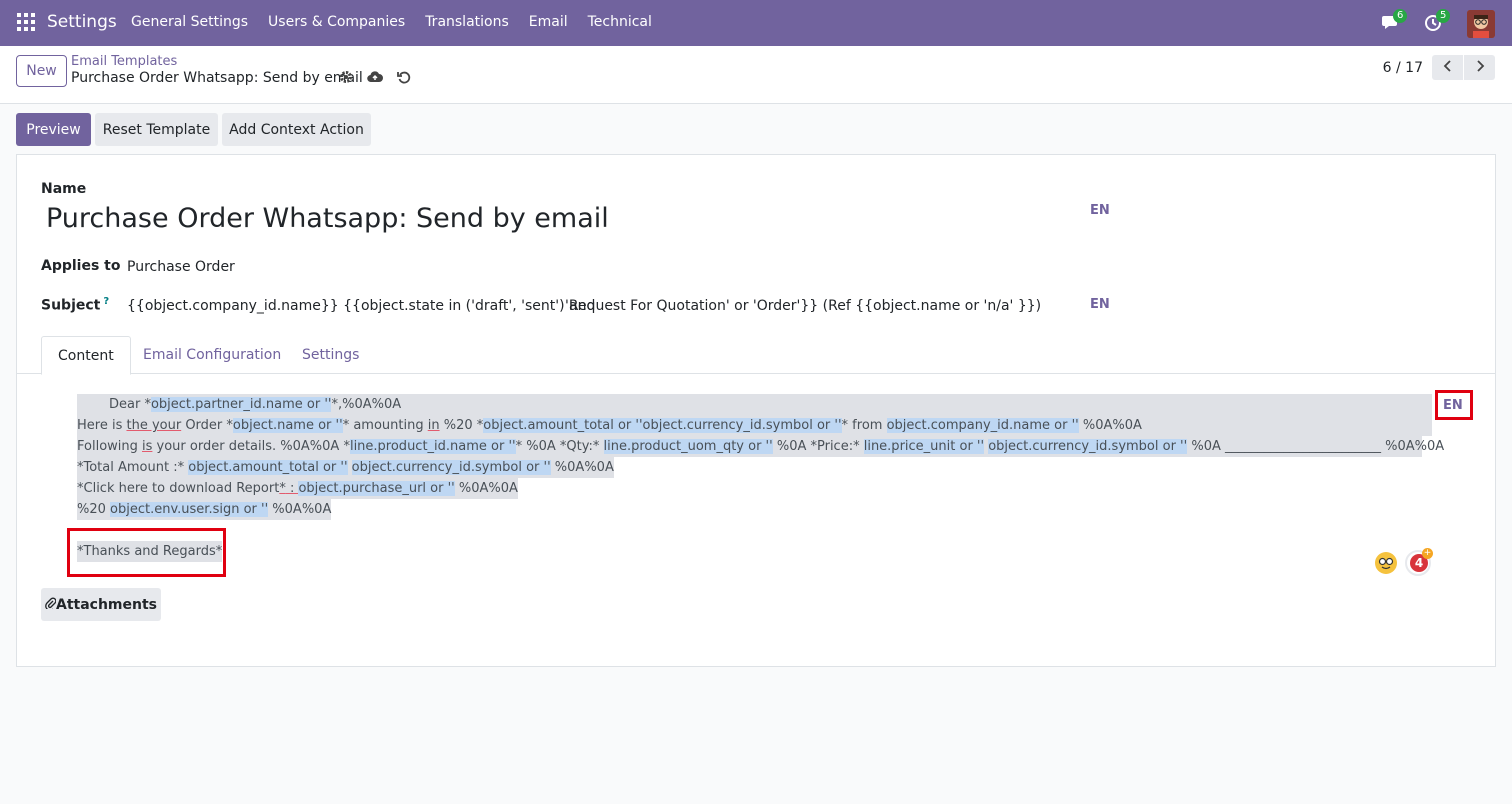 This screenshot has width=1512, height=804. What do you see at coordinates (212, 355) in the screenshot?
I see `tab-email-configuration: Email Configuration` at bounding box center [212, 355].